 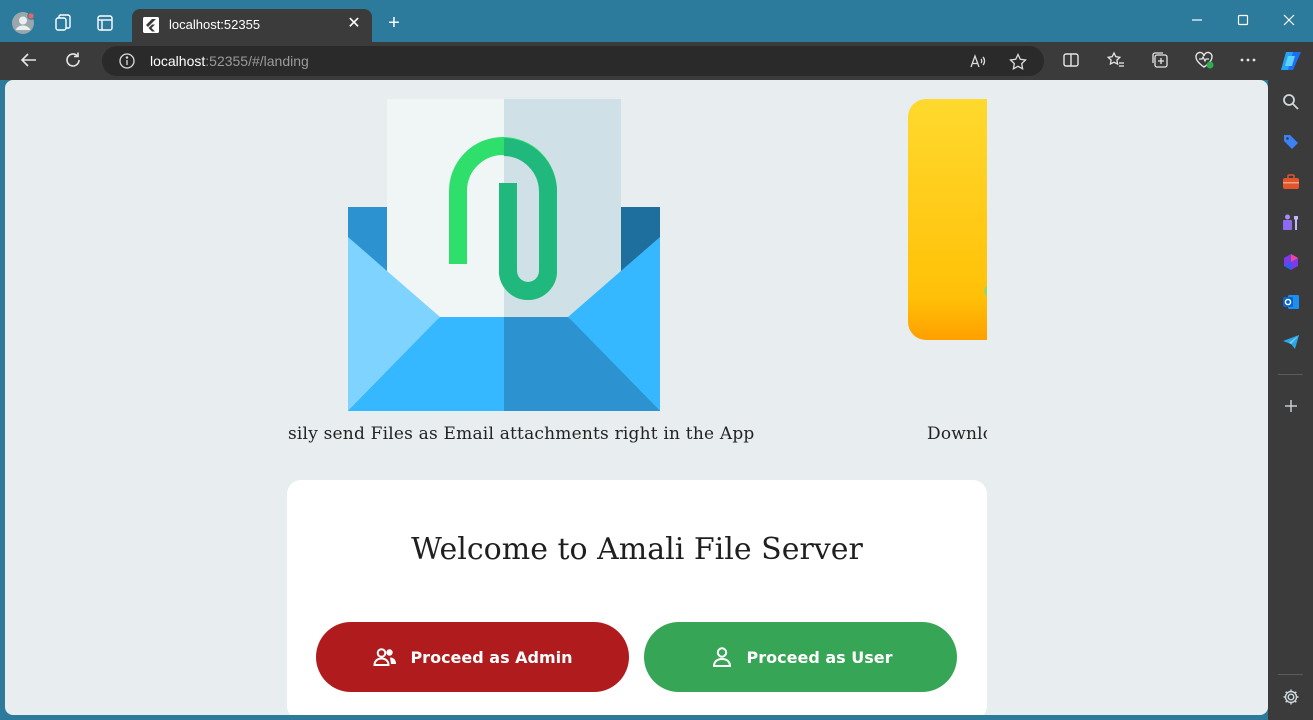 I want to click on browser-tab-active: localhost:52355 ✕, so click(x=252, y=25).